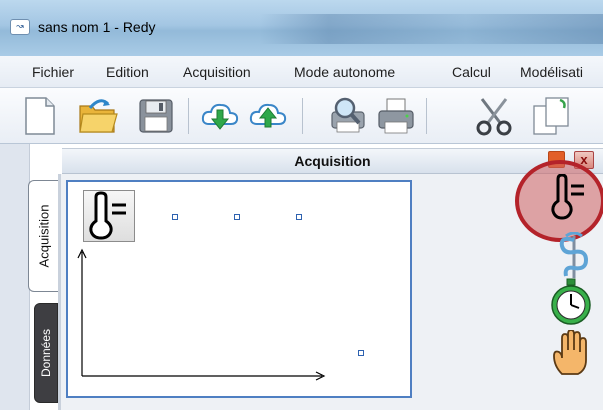 This screenshot has height=410, width=603. What do you see at coordinates (53, 72) in the screenshot?
I see `menu-fichier: Fichier` at bounding box center [53, 72].